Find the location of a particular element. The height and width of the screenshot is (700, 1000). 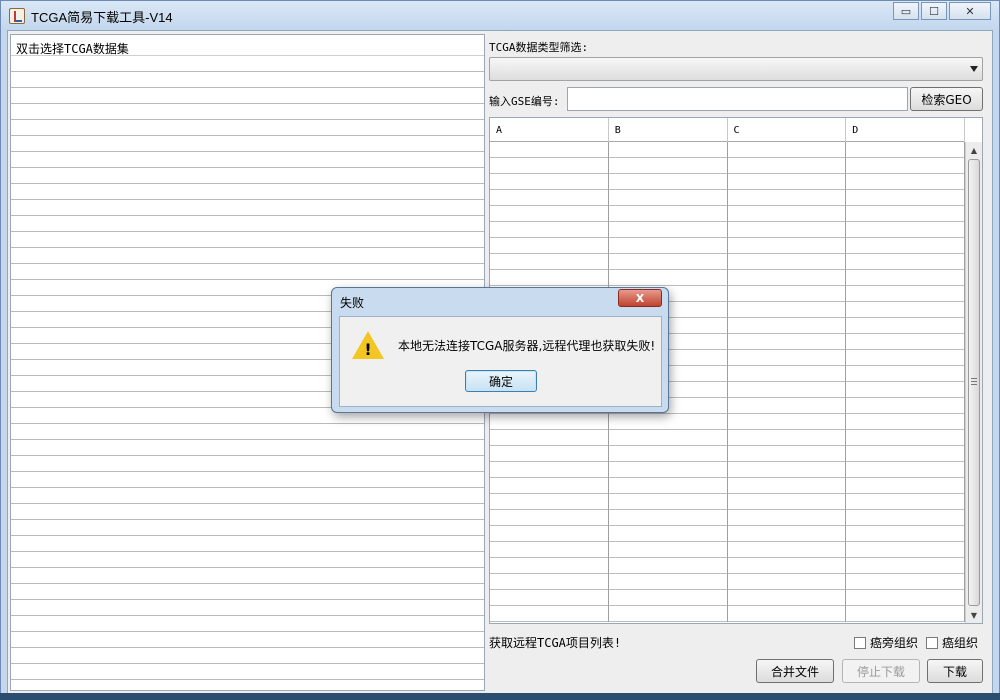

grip-icon is located at coordinates (974, 381).